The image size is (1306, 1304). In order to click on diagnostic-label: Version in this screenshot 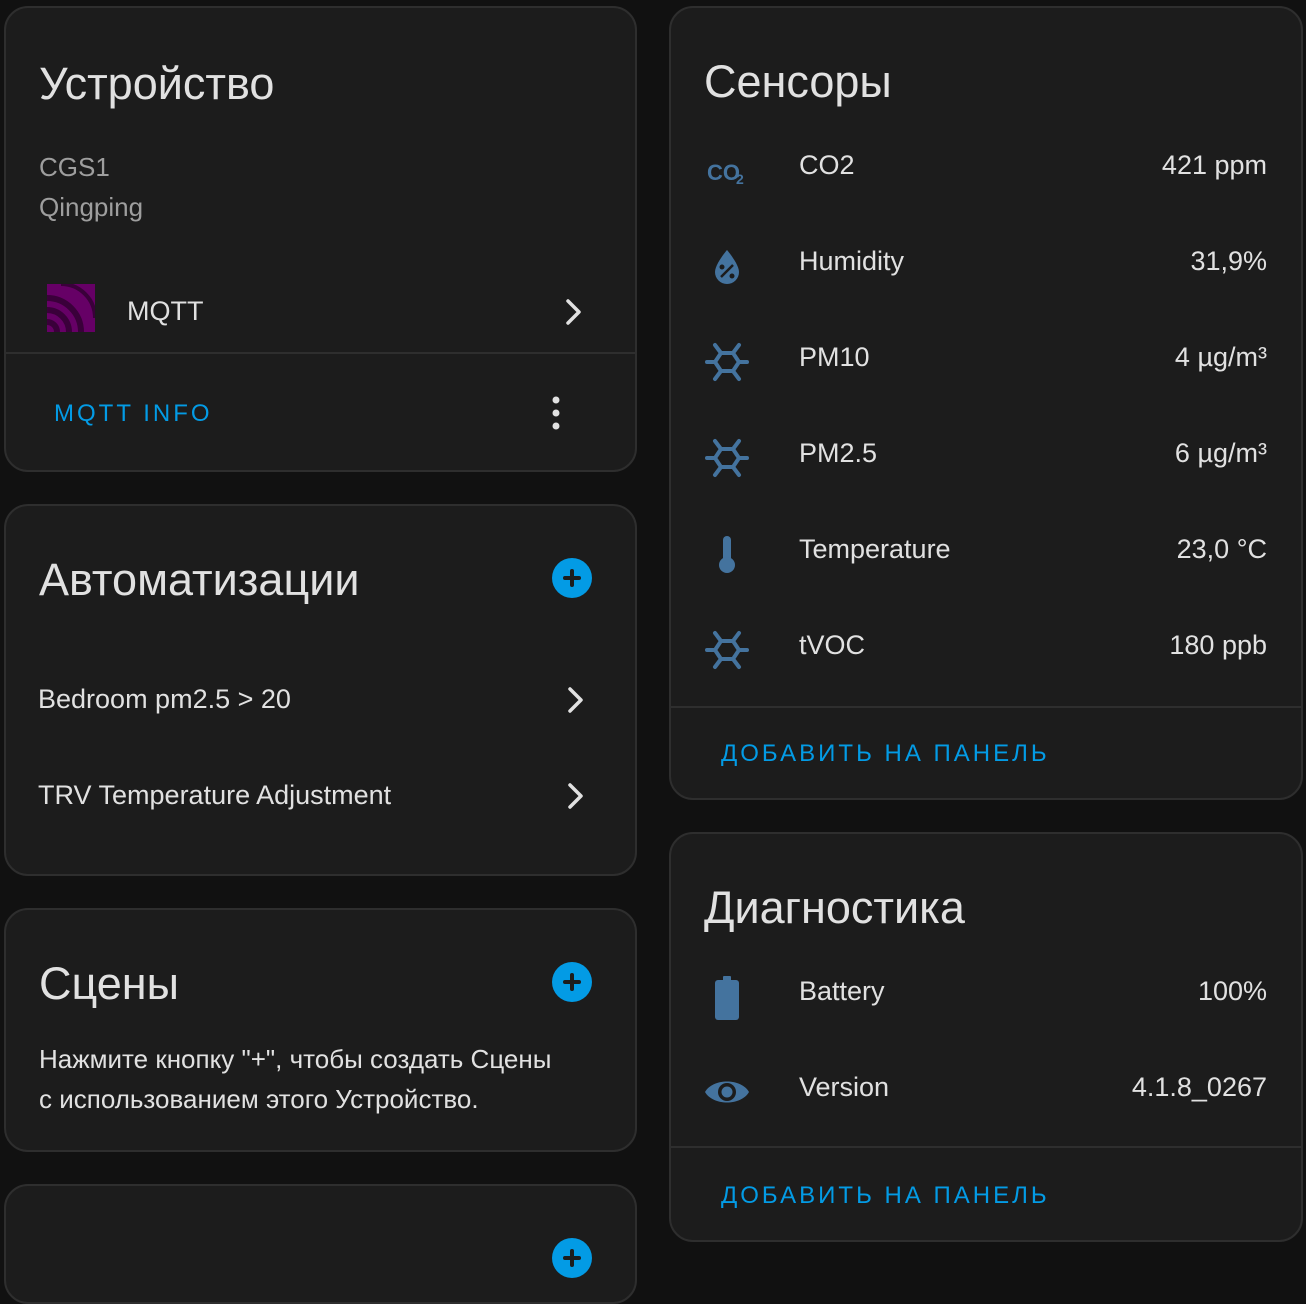, I will do `click(844, 1087)`.